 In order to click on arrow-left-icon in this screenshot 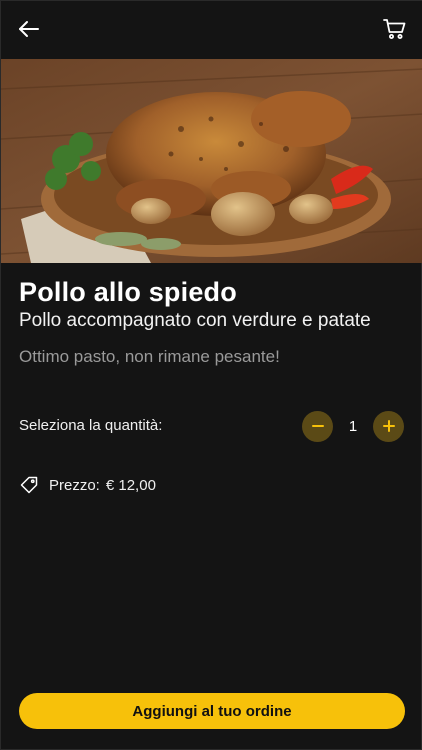, I will do `click(29, 29)`.